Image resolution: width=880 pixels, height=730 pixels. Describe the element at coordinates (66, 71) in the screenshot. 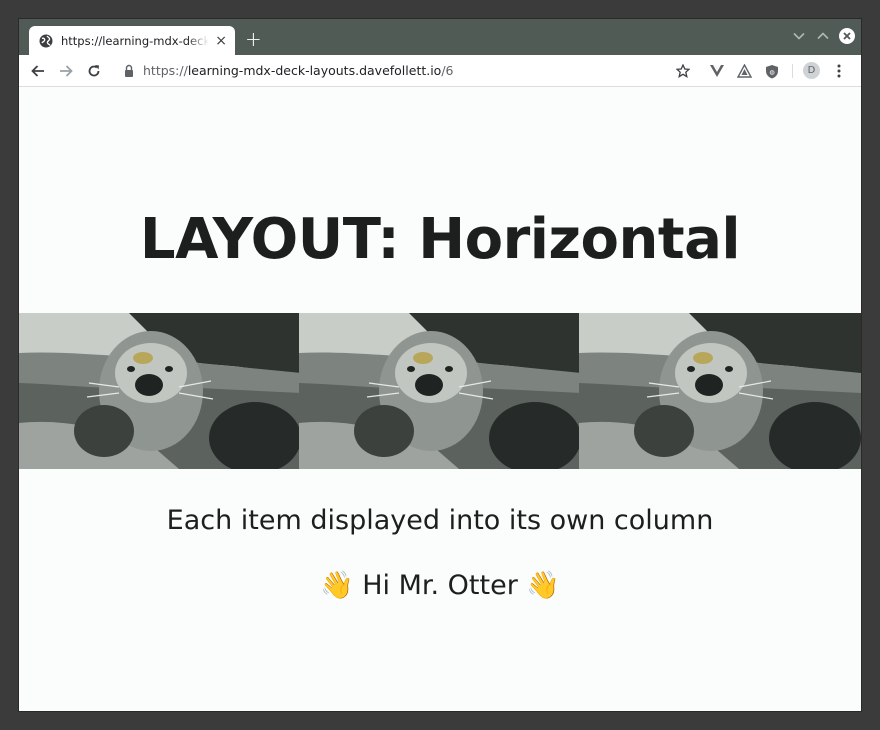

I see `forward-arrow-icon` at that location.